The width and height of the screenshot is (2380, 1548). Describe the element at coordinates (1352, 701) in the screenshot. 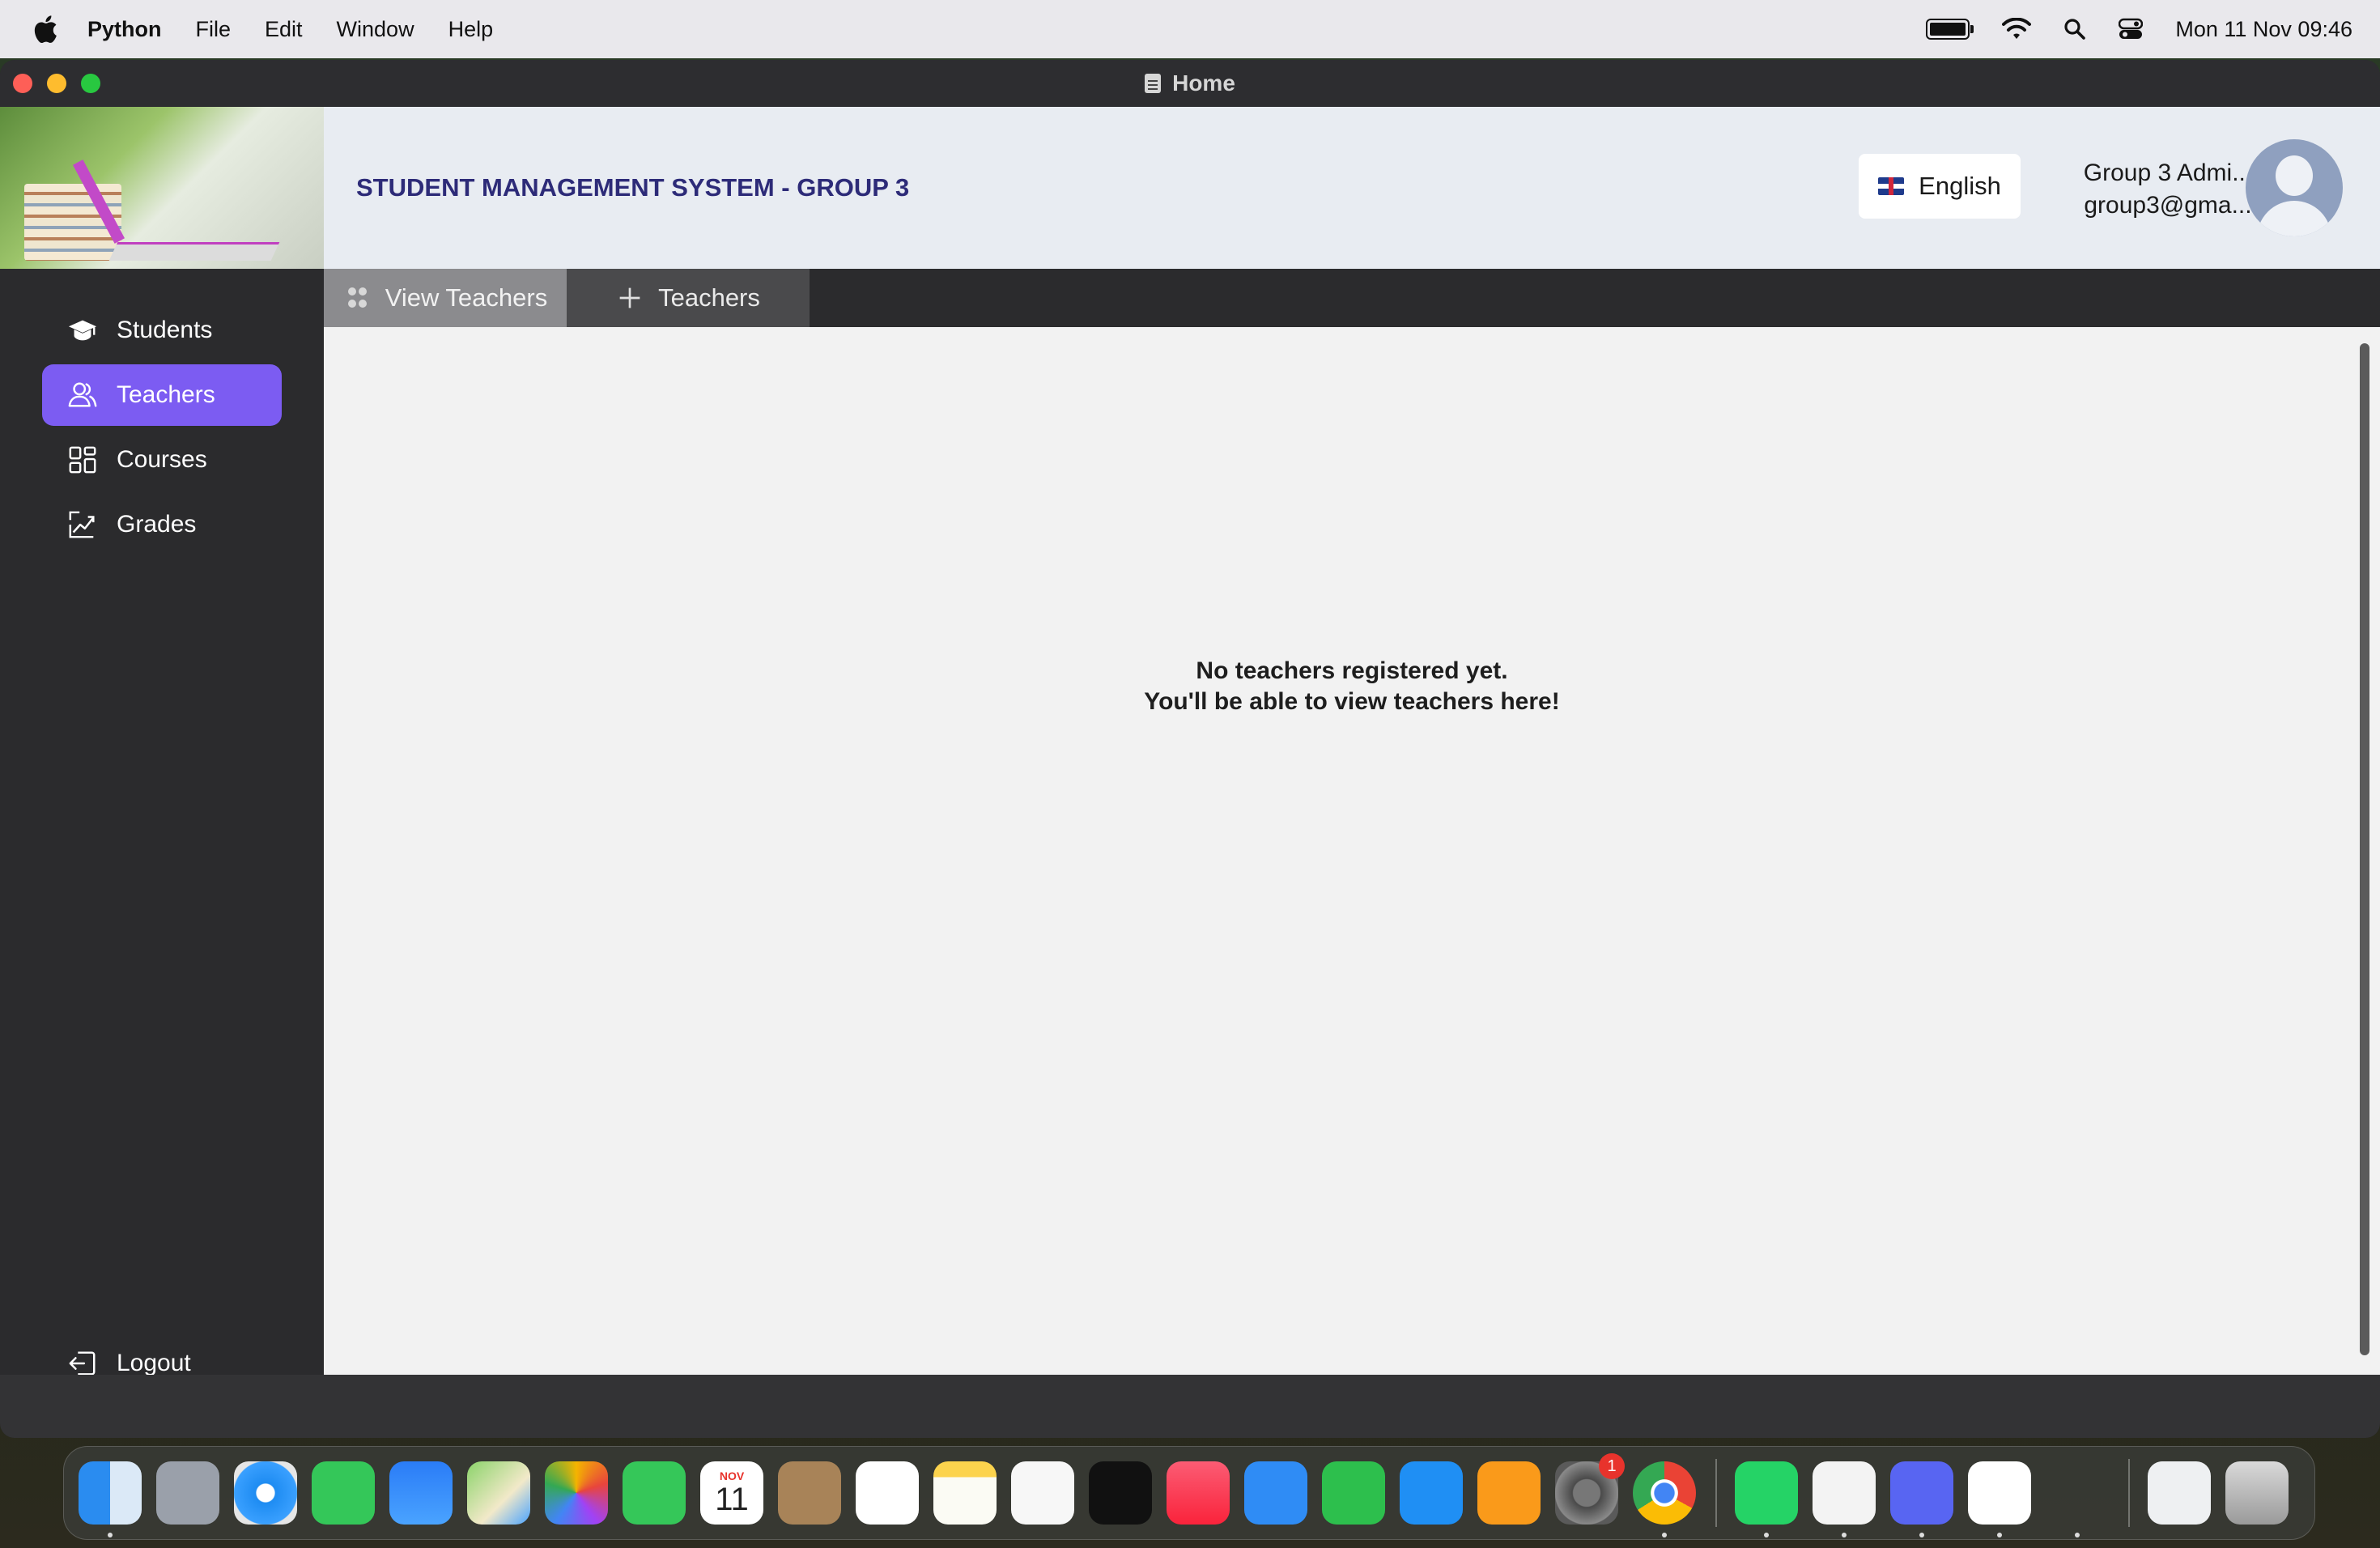

I see `empty-state-line-2: You'll be able to view teachers here!` at that location.